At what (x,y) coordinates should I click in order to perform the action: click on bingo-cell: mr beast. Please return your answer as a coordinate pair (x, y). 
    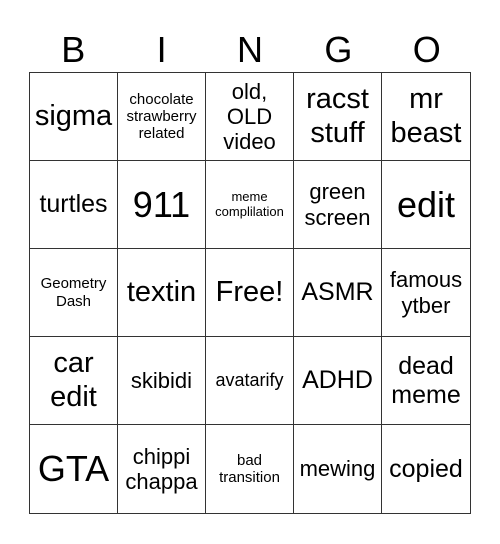
    Looking at the image, I should click on (426, 117).